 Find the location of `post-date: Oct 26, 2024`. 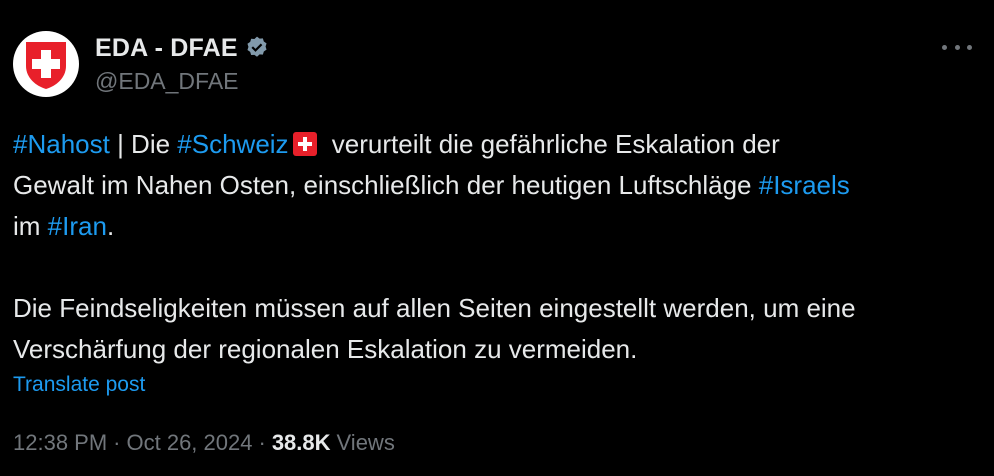

post-date: Oct 26, 2024 is located at coordinates (190, 443).